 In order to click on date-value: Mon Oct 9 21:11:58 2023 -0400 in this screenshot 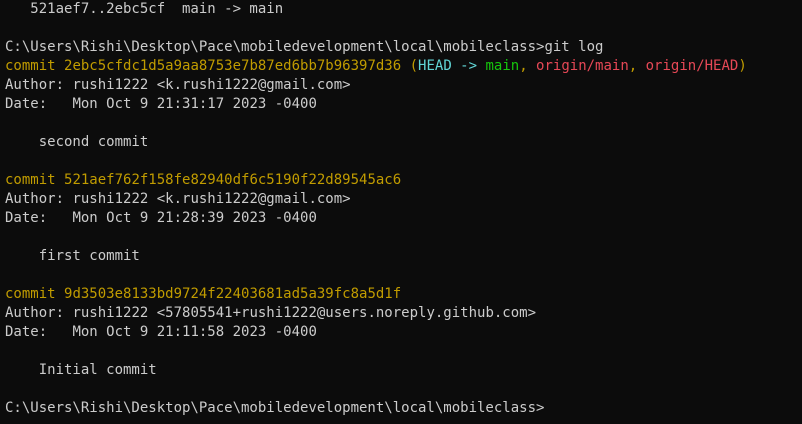, I will do `click(194, 332)`.